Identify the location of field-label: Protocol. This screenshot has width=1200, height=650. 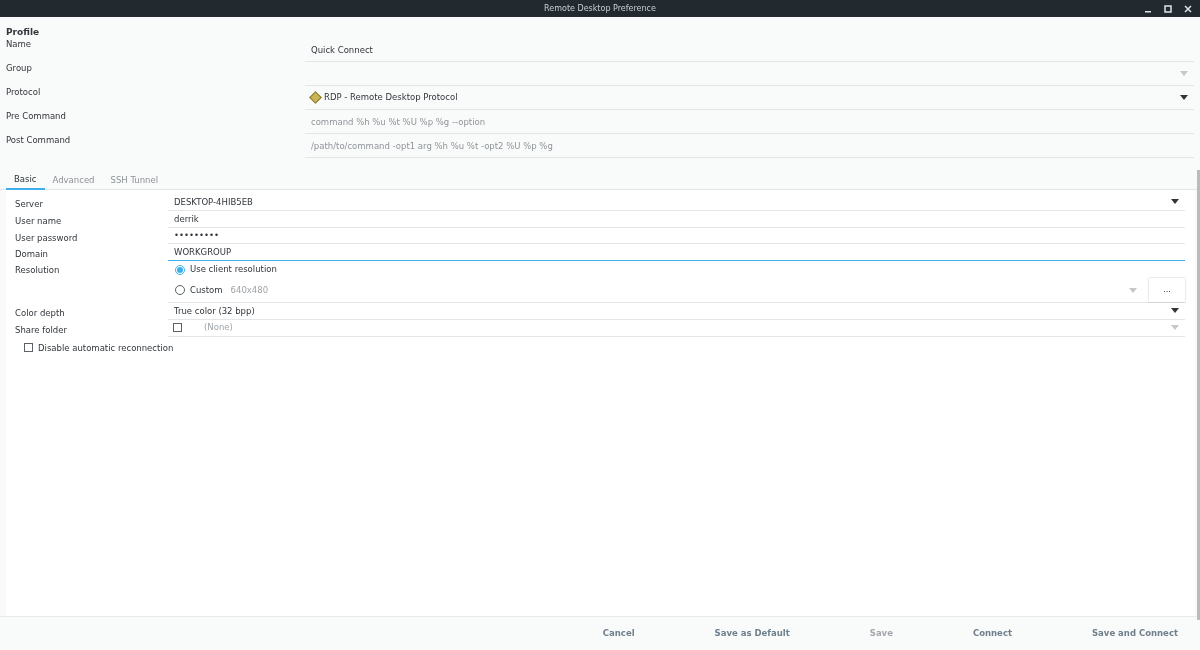
(24, 92).